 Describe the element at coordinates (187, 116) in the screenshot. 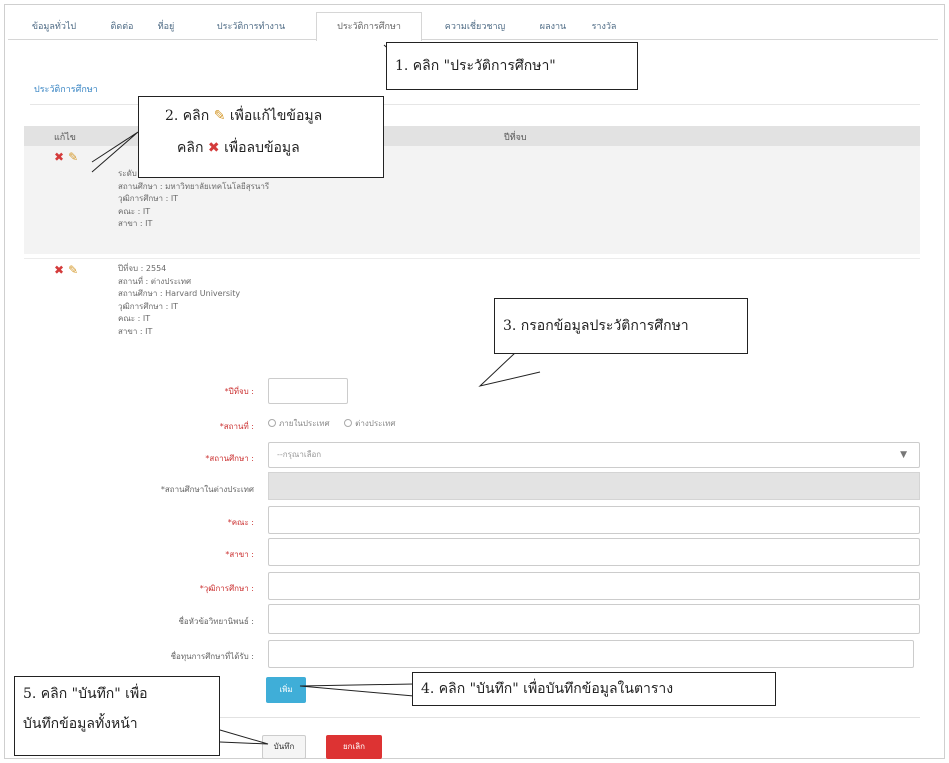

I see `callout-step2-text-a: 2. คลิก` at that location.